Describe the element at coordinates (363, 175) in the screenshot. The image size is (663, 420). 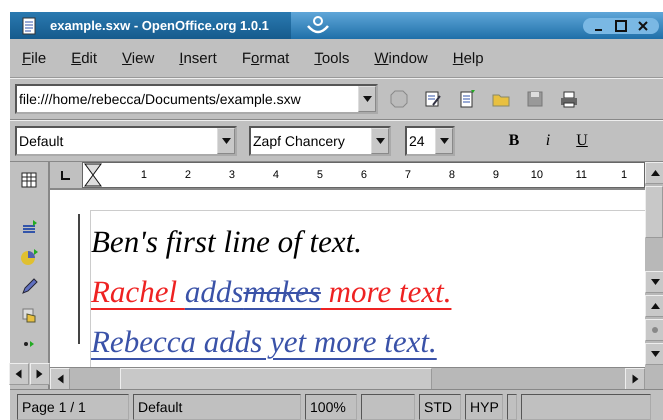
I see `ruler-number: 6` at that location.